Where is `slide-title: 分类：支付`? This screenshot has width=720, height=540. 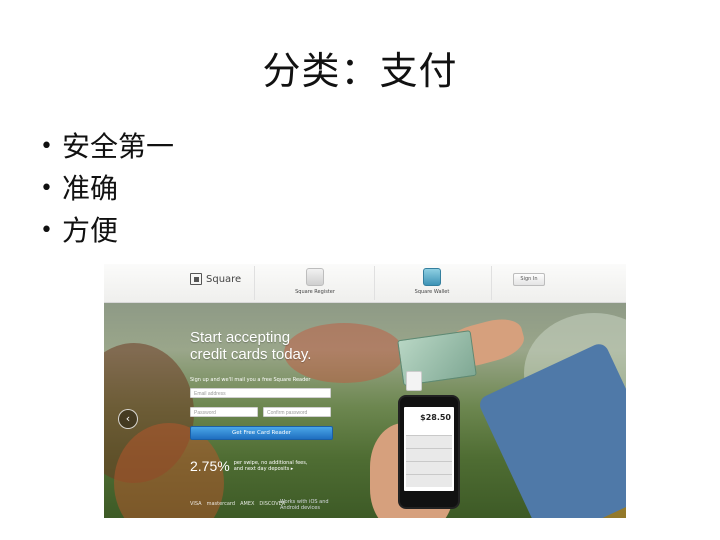 slide-title: 分类：支付 is located at coordinates (360, 71).